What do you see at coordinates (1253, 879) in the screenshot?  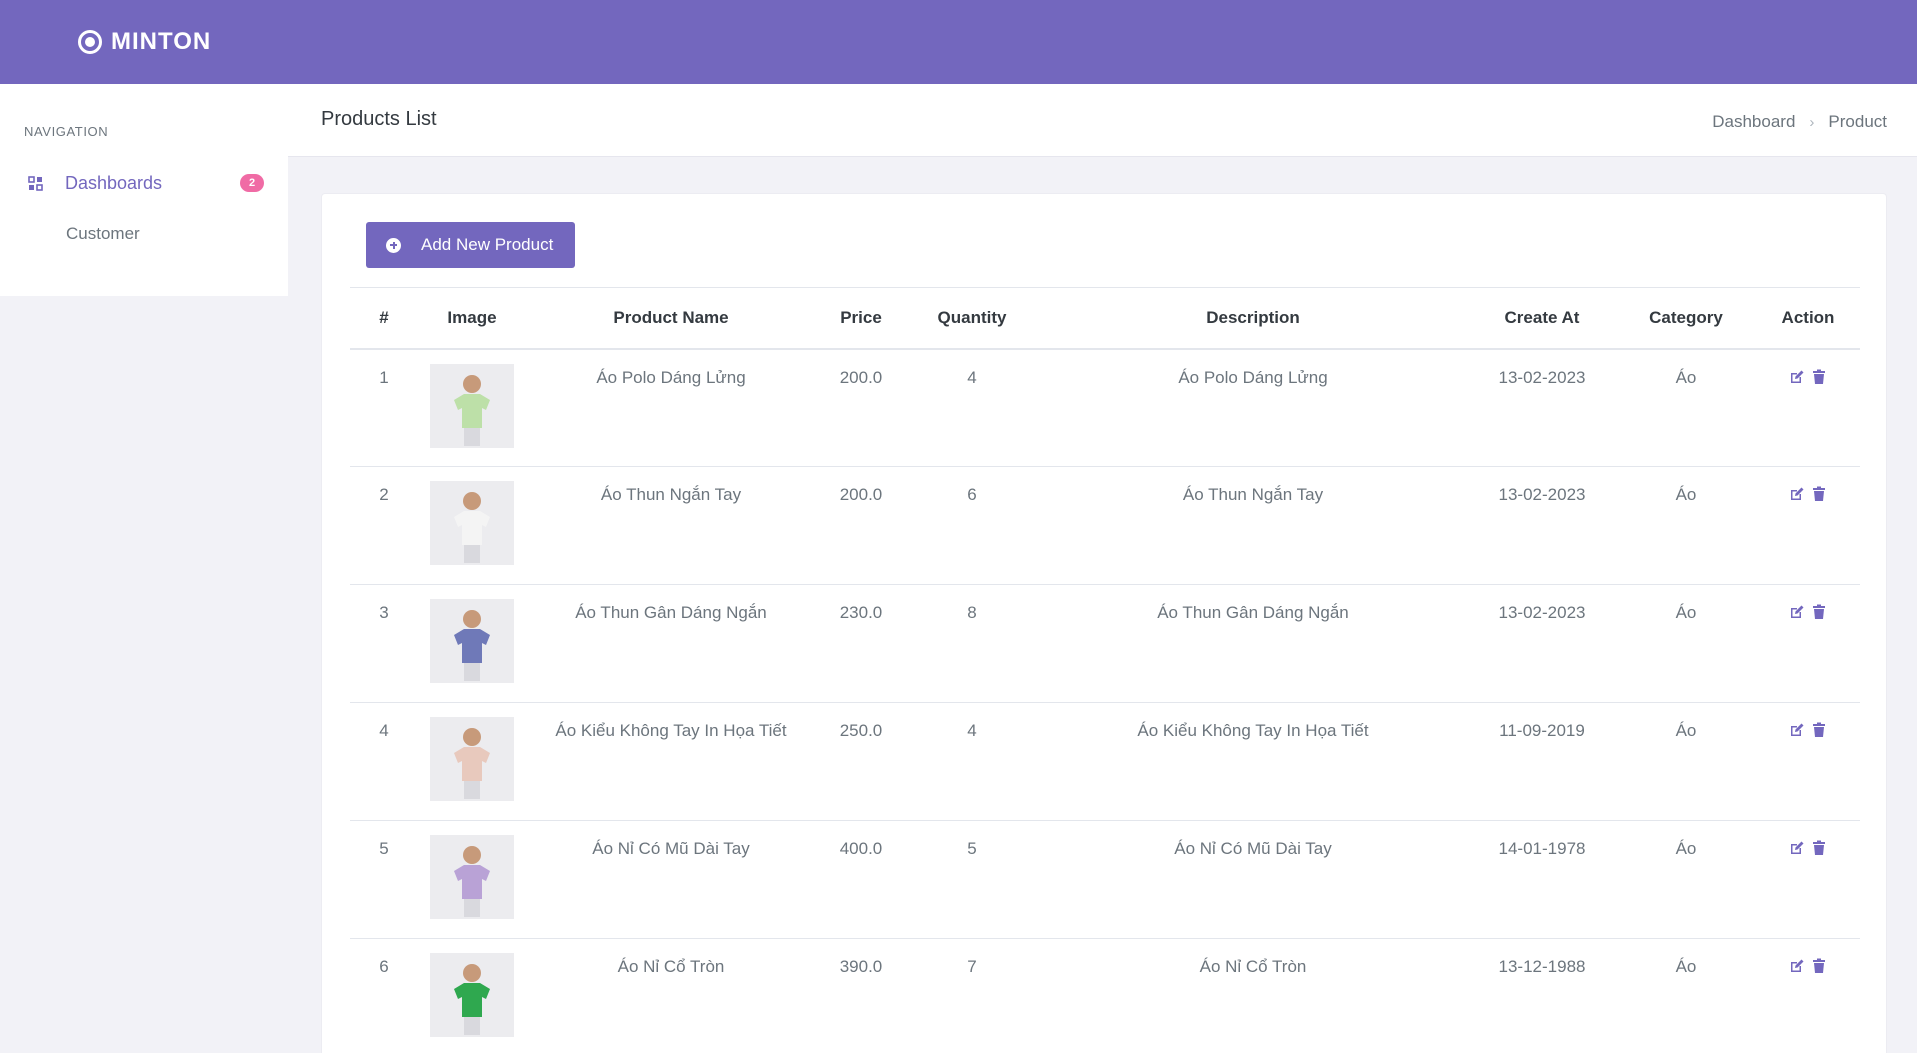 I see `row-description: Áo Nỉ Có Mũ Dài Tay` at bounding box center [1253, 879].